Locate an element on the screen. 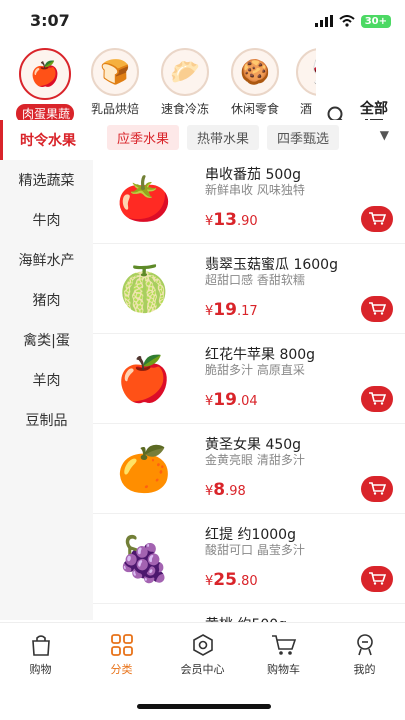 This screenshot has width=405, height=720. category-item-frozen: 🥟 速食冷冻 is located at coordinates (185, 85).